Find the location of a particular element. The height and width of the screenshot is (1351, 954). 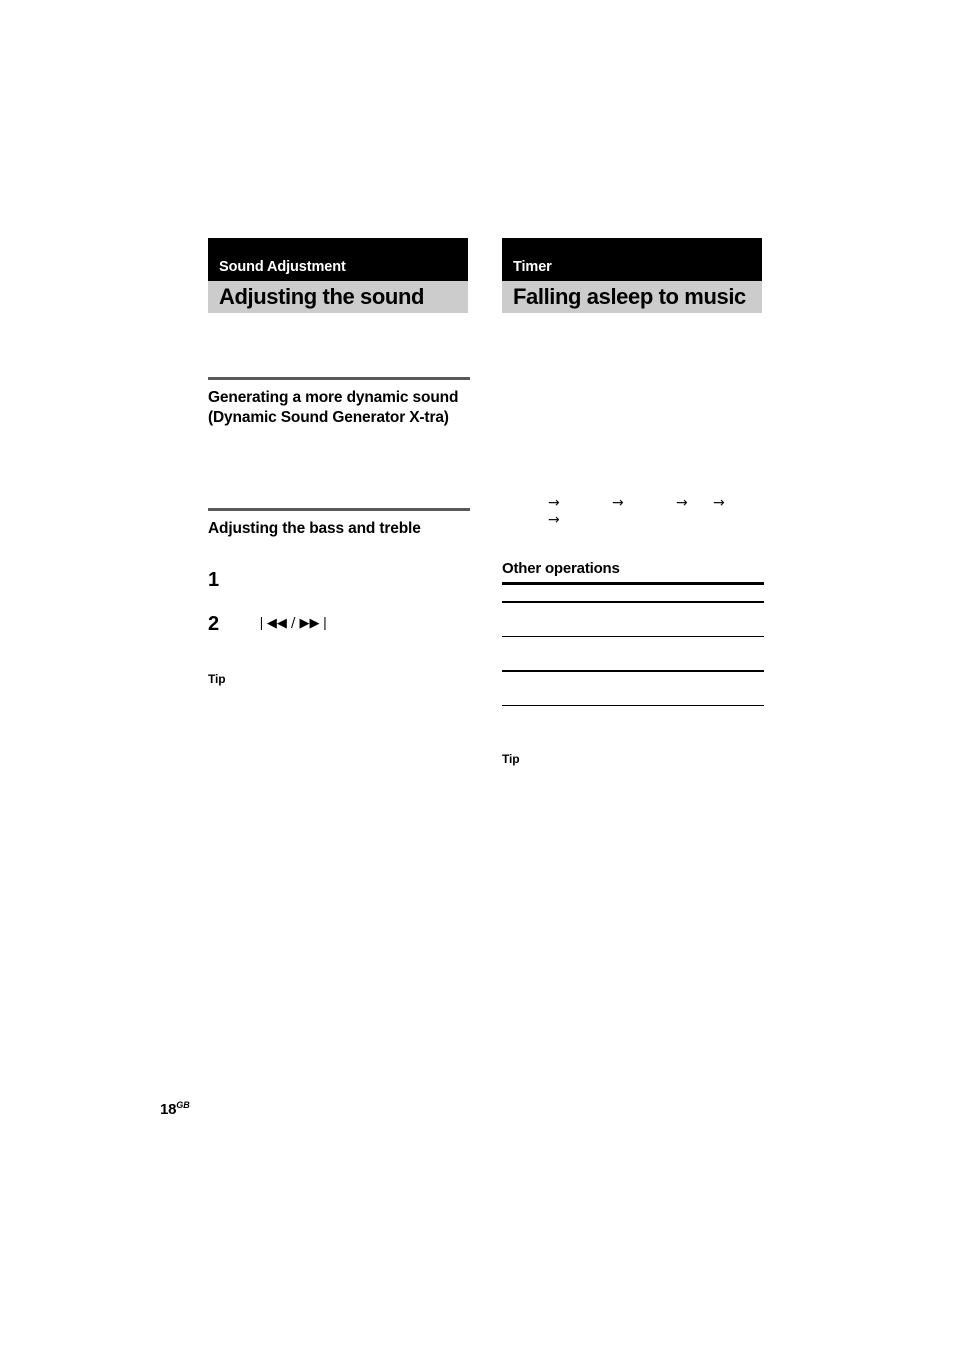

right-section-title-band: Falling asleep to music is located at coordinates (632, 297).